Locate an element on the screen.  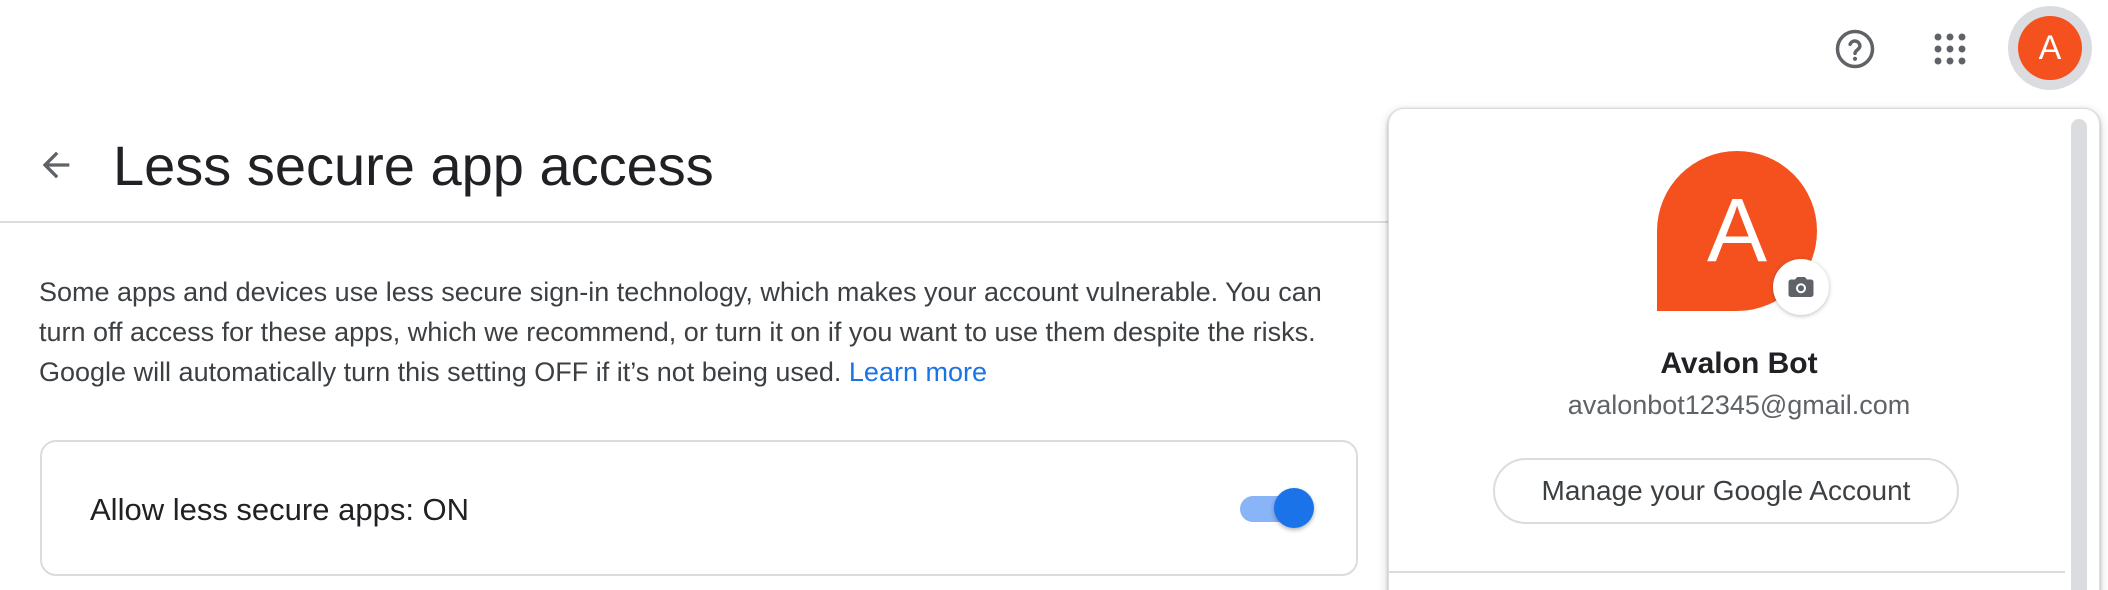
header-divider is located at coordinates (695, 222).